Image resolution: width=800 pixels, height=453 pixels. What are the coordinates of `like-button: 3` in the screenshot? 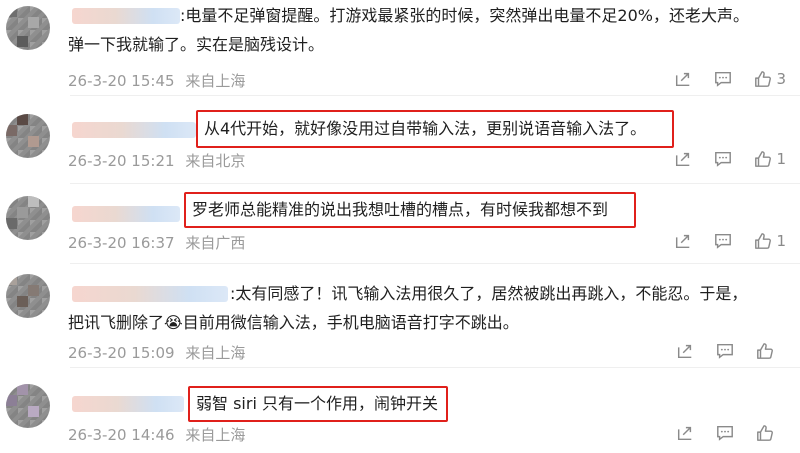 It's located at (770, 79).